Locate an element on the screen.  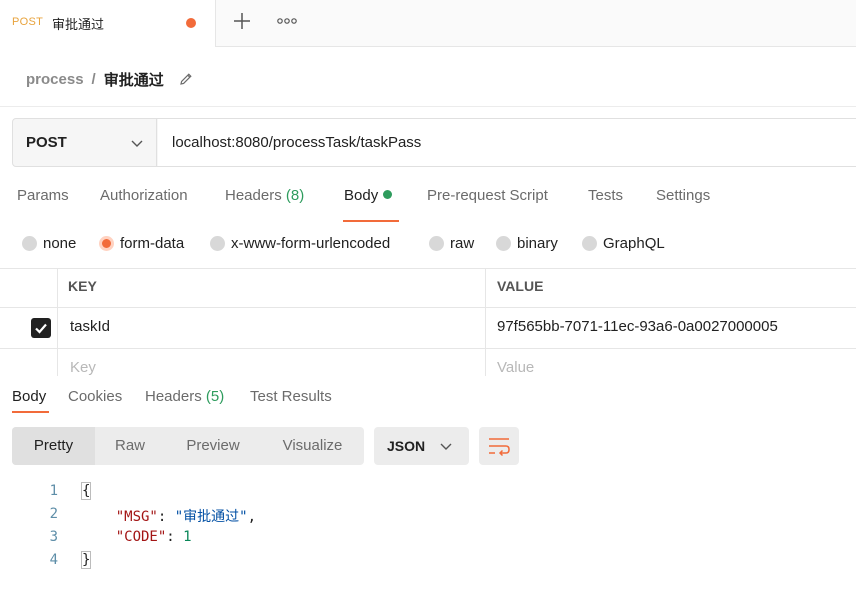
radio-label: GraphQL is located at coordinates (634, 243).